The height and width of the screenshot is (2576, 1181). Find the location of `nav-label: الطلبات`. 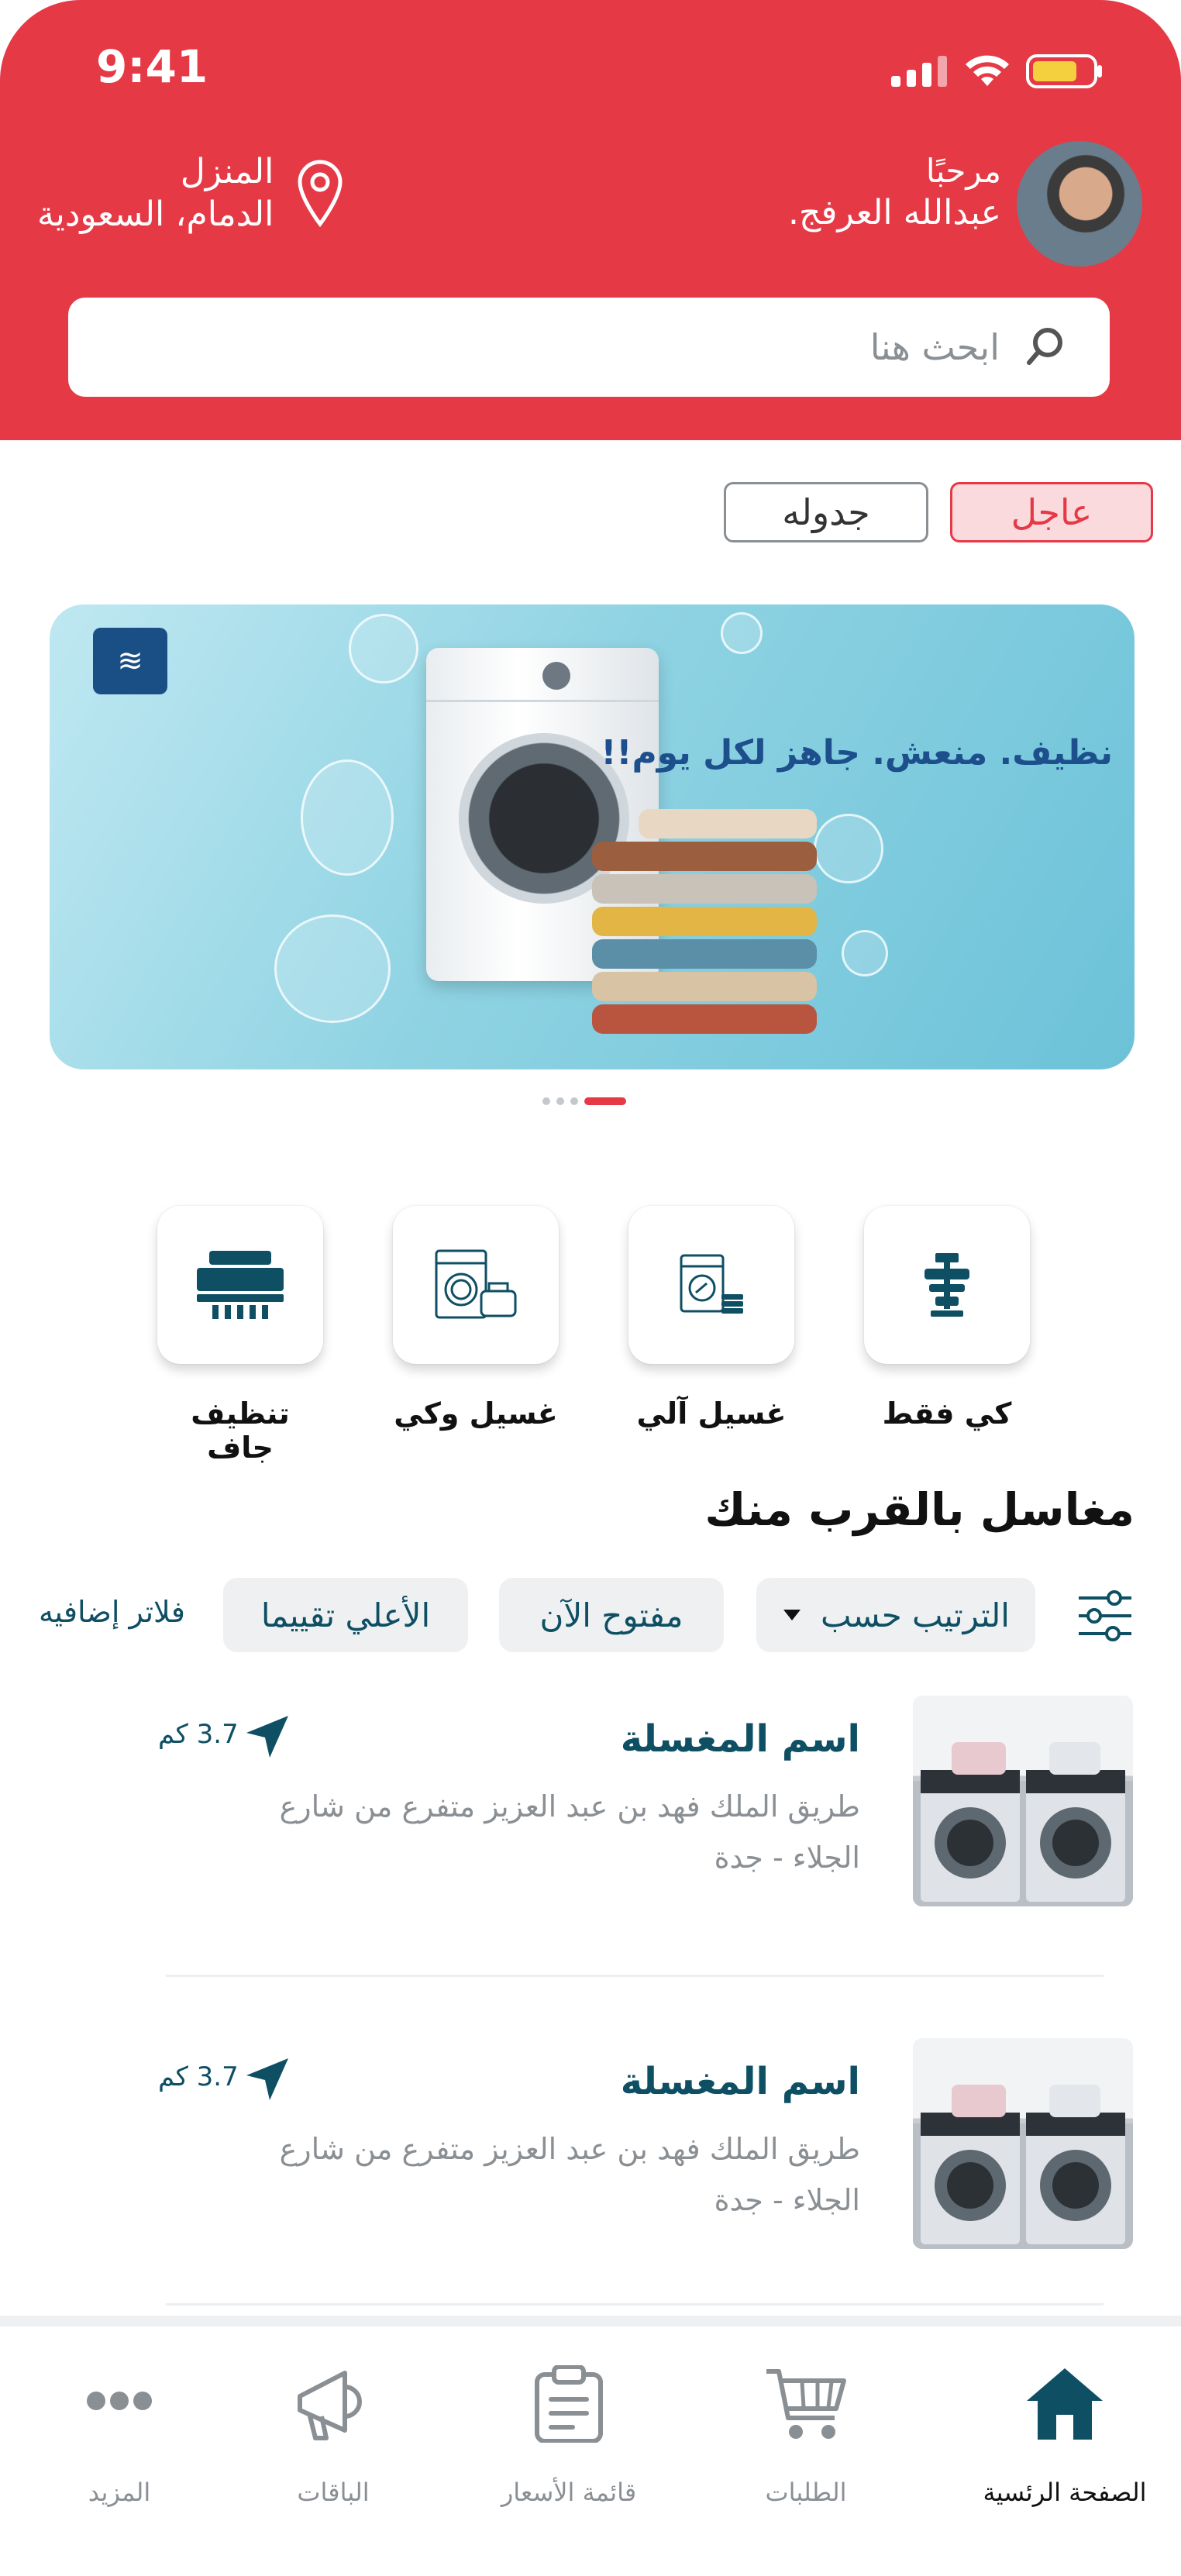

nav-label: الطلبات is located at coordinates (806, 2492).